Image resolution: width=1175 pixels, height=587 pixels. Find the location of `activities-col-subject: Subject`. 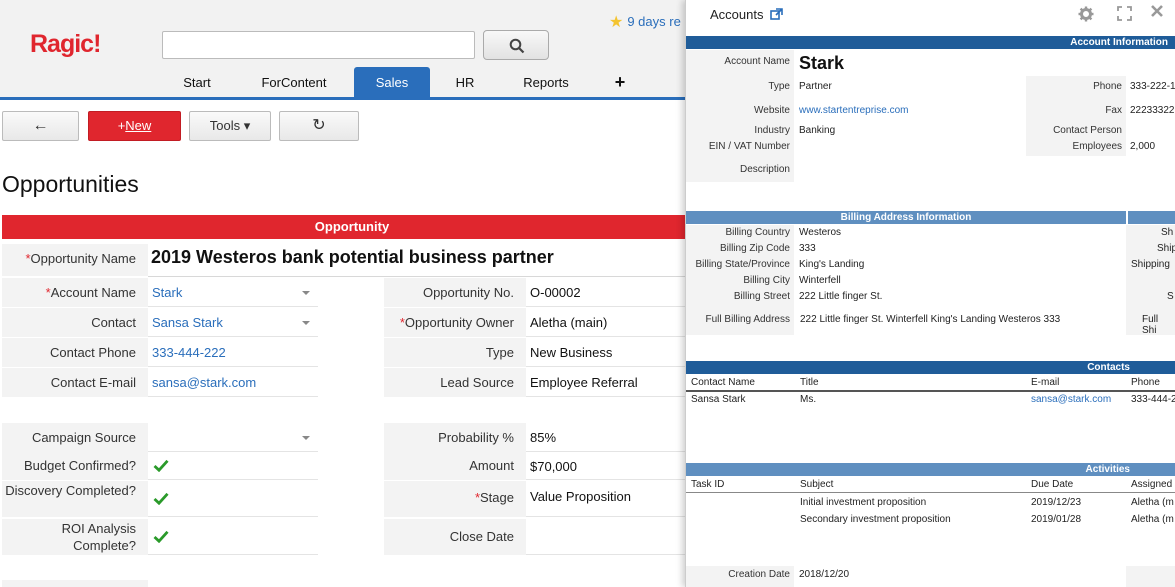

activities-col-subject: Subject is located at coordinates (816, 484).